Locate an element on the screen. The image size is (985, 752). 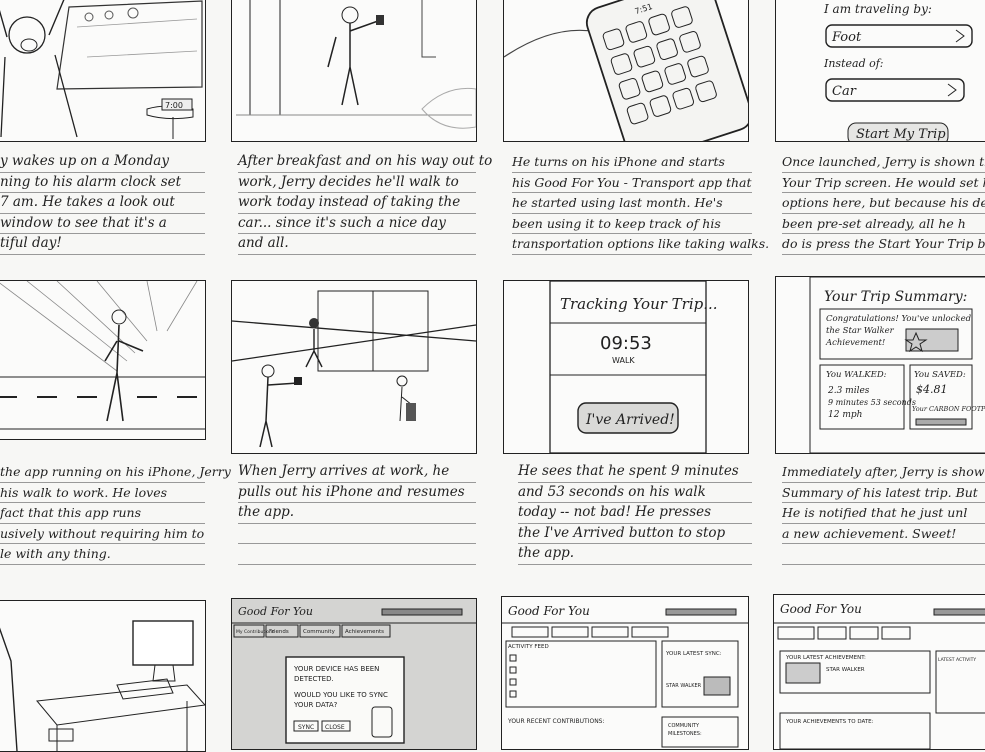
congrats-line: Congratulations! You've unlocked is located at coordinates (899, 319).